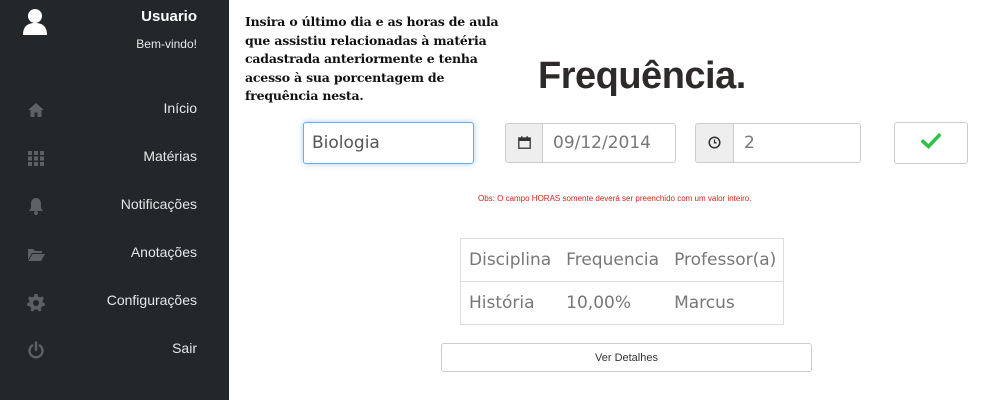  What do you see at coordinates (704, 303) in the screenshot?
I see `table-cell: Marcus` at bounding box center [704, 303].